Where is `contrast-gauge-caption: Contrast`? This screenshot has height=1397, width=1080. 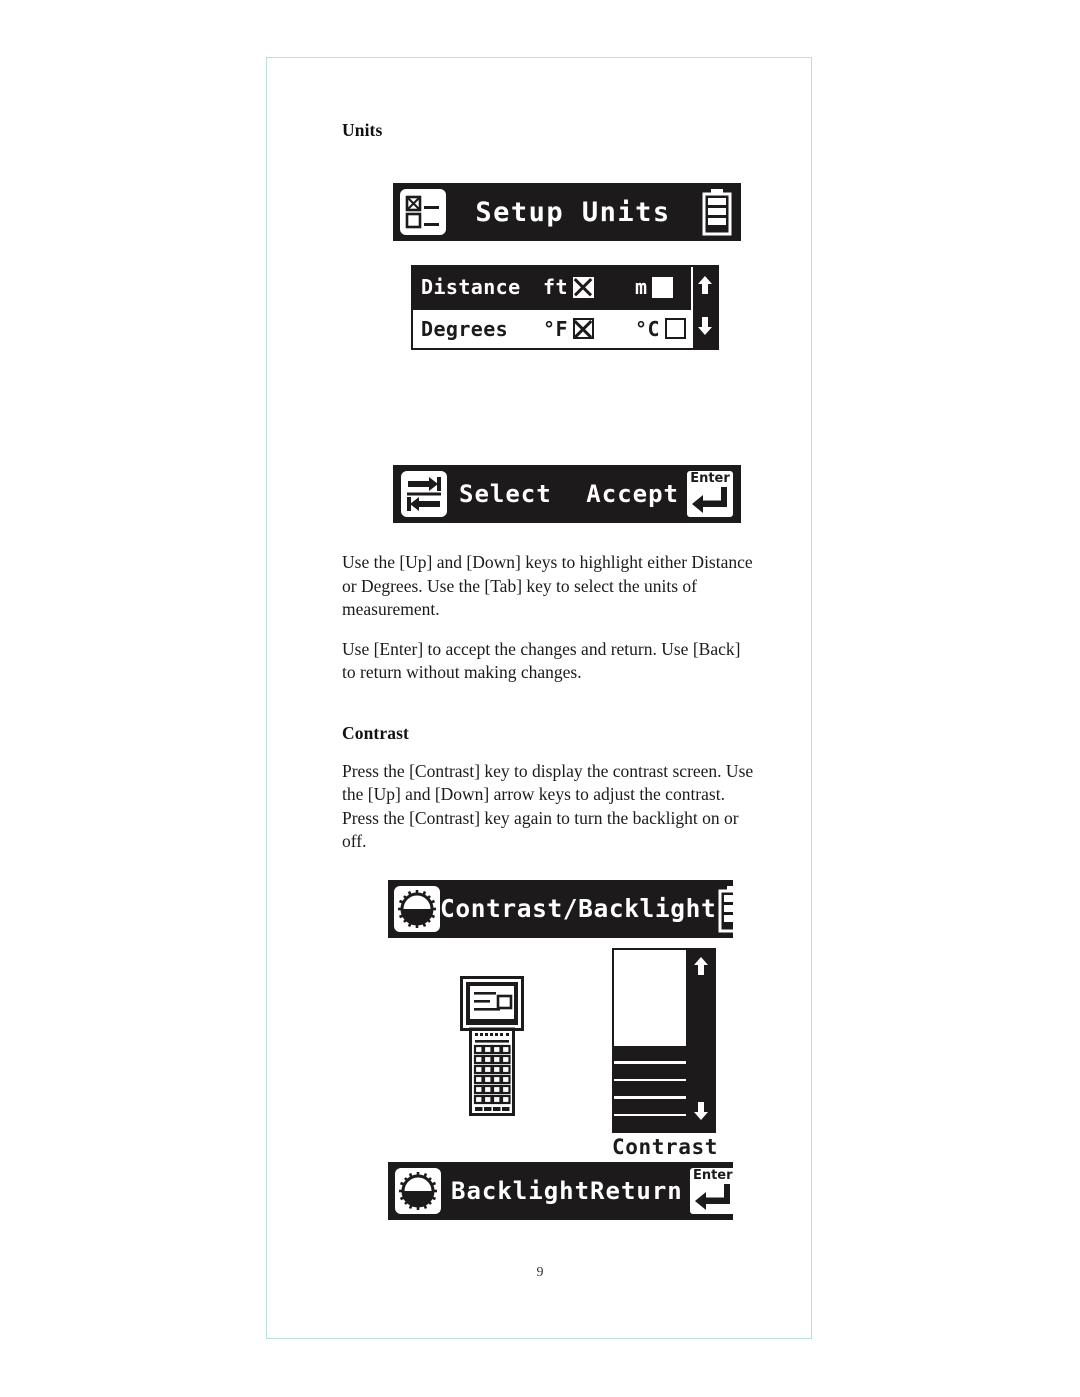 contrast-gauge-caption: Contrast is located at coordinates (665, 1146).